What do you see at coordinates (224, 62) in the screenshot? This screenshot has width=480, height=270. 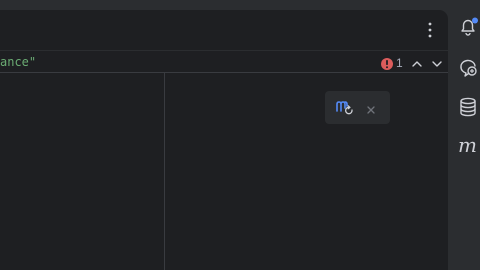 I see `code-line: ance" 1` at bounding box center [224, 62].